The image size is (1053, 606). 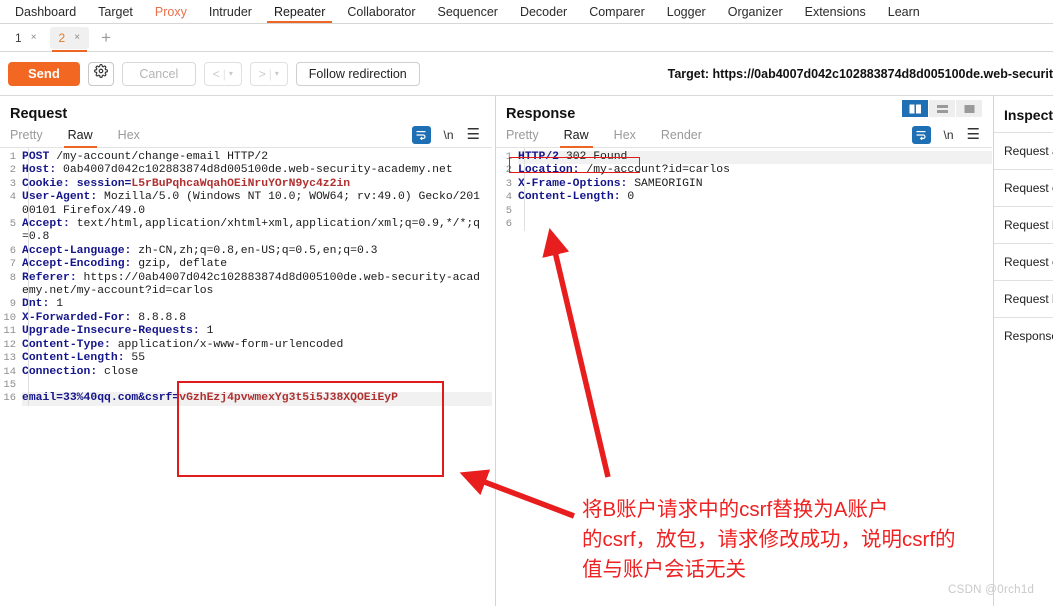 What do you see at coordinates (257, 304) in the screenshot?
I see `code-text: Dnt: 1` at bounding box center [257, 304].